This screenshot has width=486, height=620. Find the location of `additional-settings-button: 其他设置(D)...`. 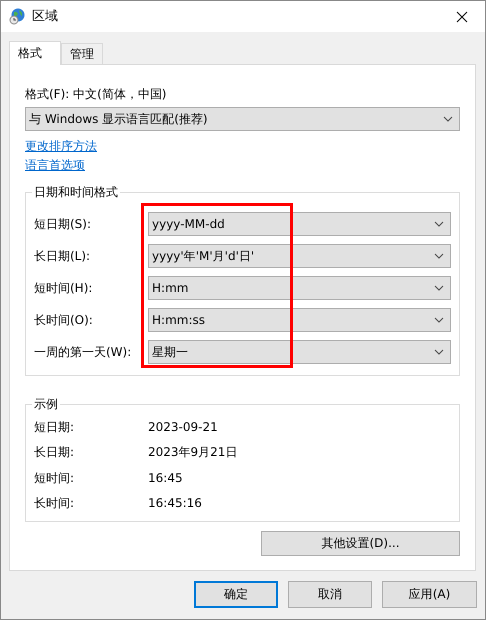

additional-settings-button: 其他设置(D)... is located at coordinates (360, 543).